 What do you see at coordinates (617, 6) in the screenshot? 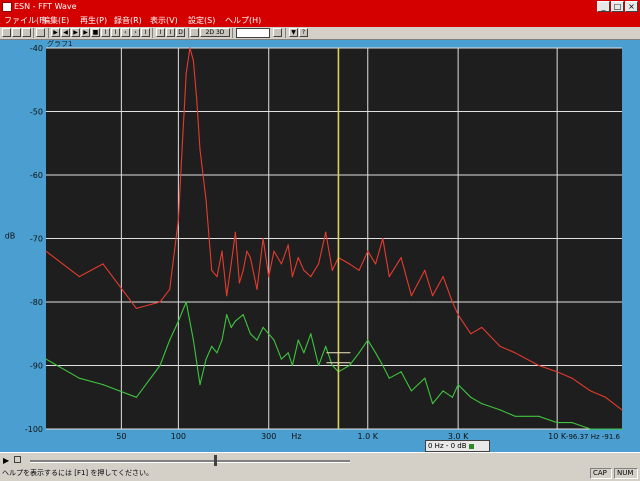
I see `maximize-button: □` at bounding box center [617, 6].